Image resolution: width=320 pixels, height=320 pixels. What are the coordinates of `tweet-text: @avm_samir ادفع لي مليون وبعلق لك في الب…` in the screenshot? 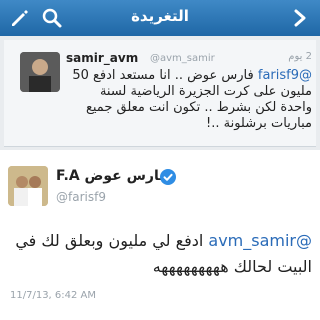 It's located at (163, 253).